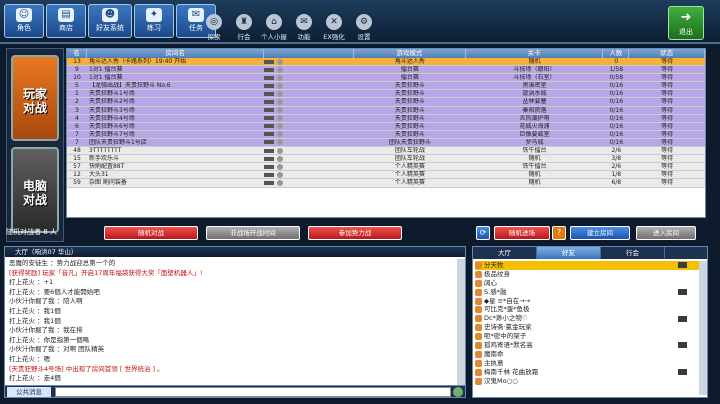 The height and width of the screenshot is (404, 720). I want to click on channel-select: 公共消息, so click(29, 392).